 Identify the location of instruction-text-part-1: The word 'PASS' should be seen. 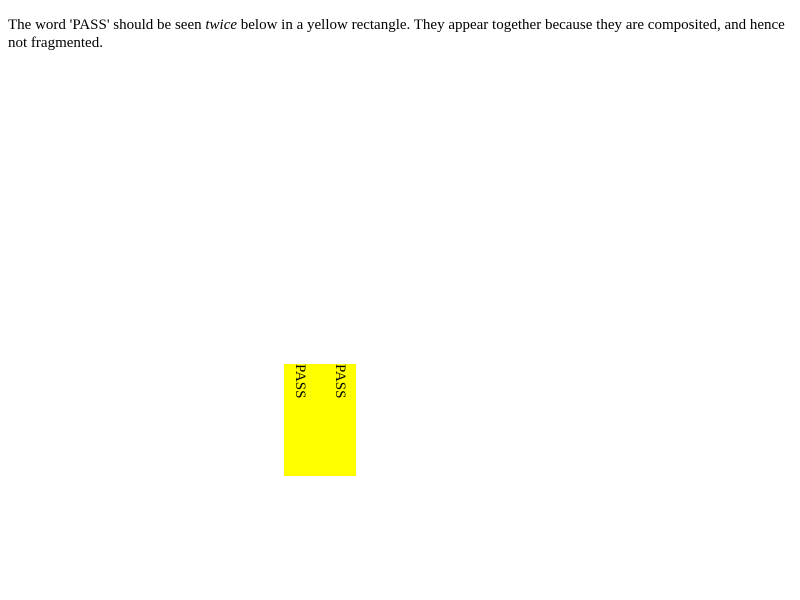
(107, 25).